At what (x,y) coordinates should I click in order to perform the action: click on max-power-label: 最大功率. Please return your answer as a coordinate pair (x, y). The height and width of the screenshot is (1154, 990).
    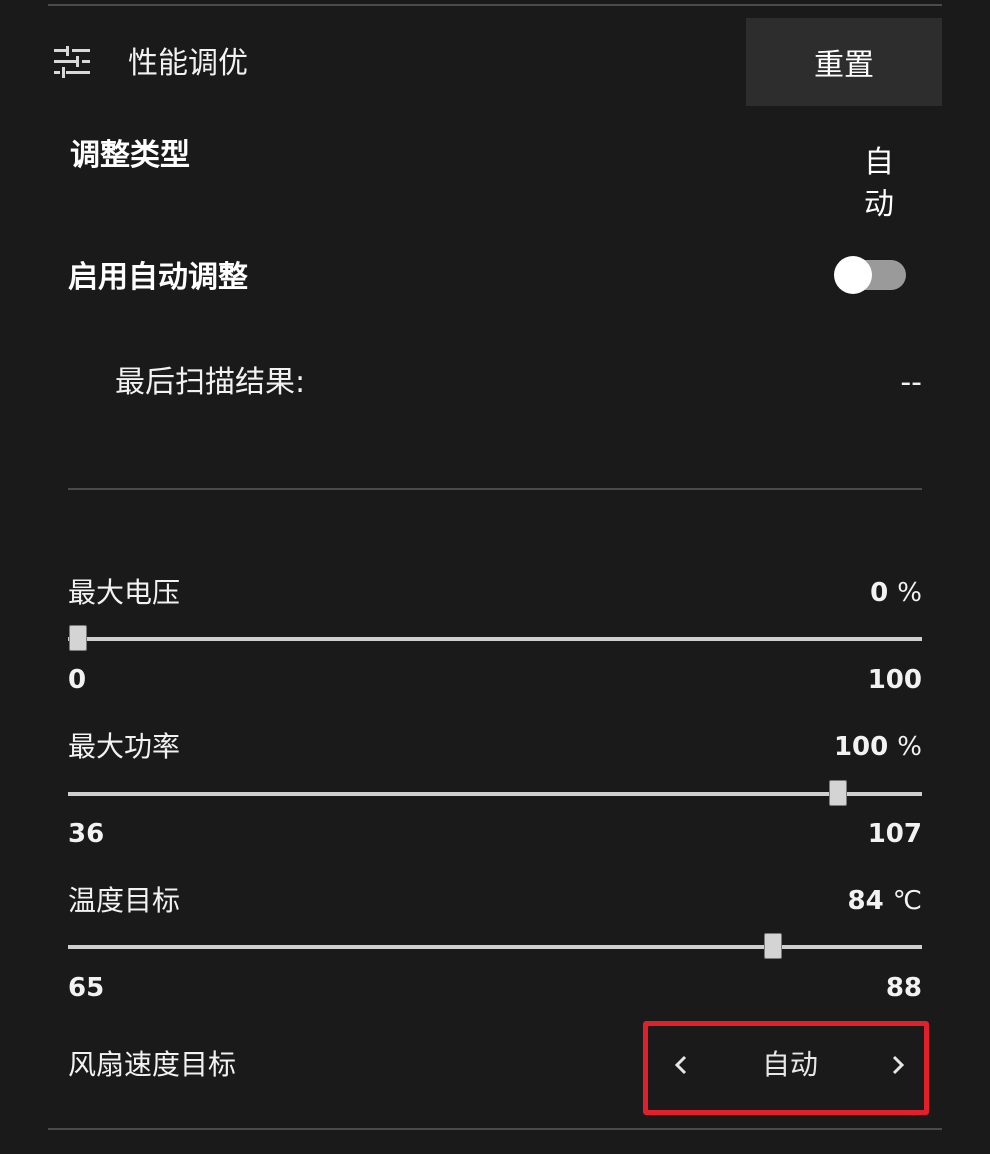
    Looking at the image, I should click on (124, 746).